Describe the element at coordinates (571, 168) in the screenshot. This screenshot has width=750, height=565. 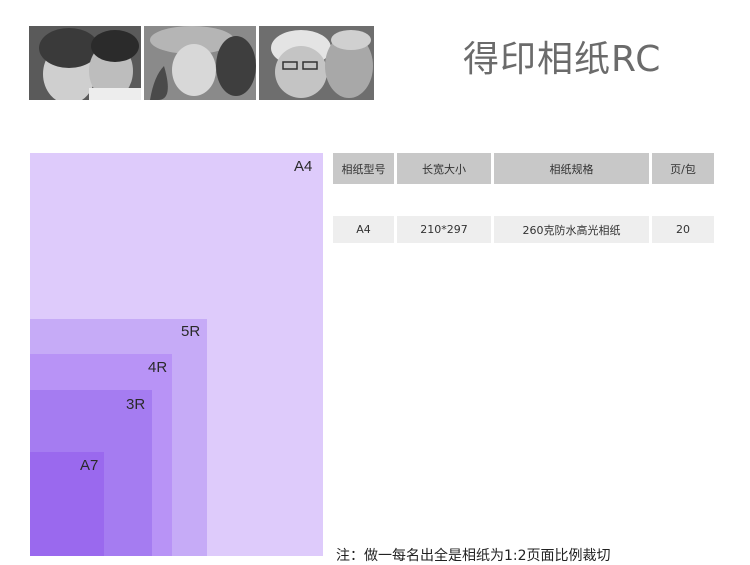
I see `header-spec: 相纸规格` at that location.